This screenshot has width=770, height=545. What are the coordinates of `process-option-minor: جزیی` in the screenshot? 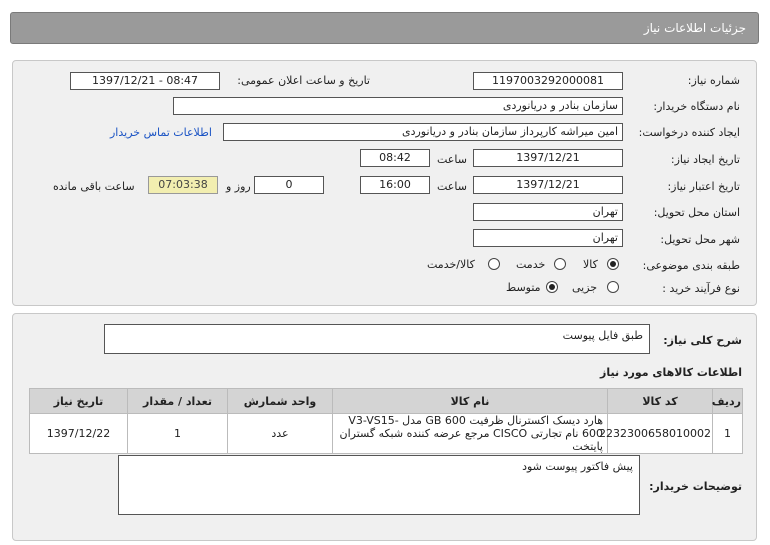 It's located at (585, 287).